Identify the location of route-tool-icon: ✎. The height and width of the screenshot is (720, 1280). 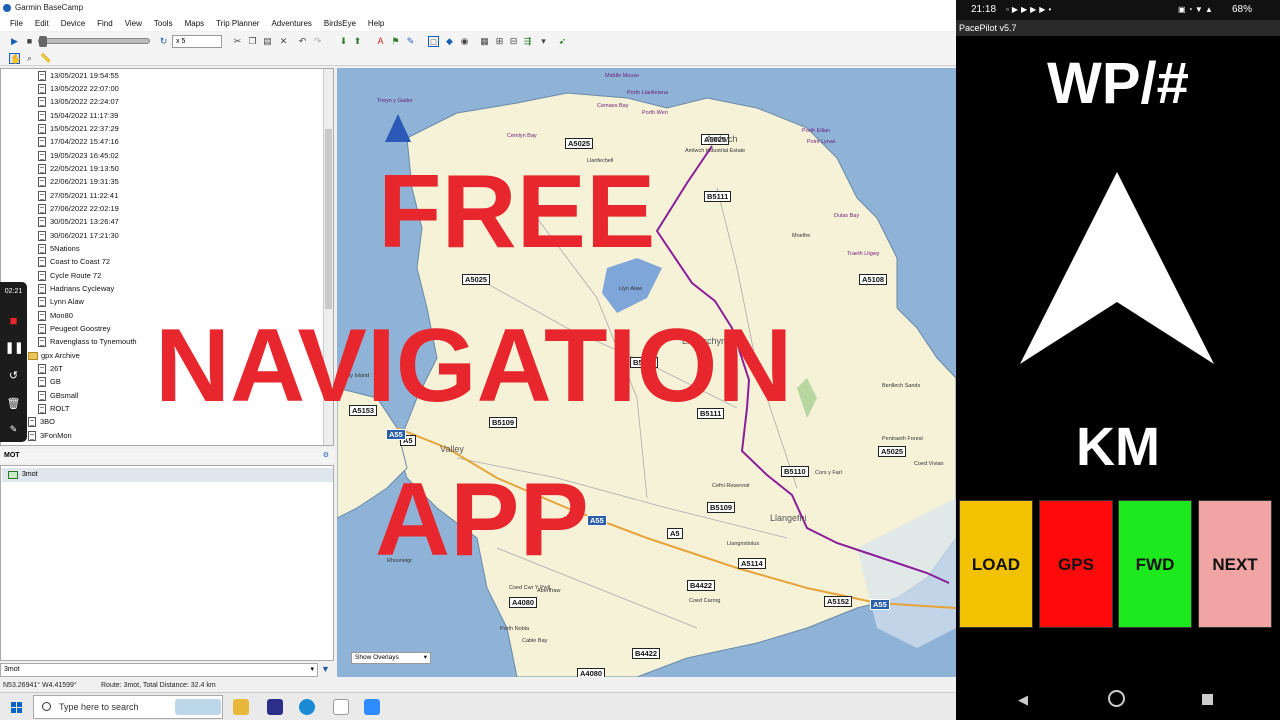
(410, 41).